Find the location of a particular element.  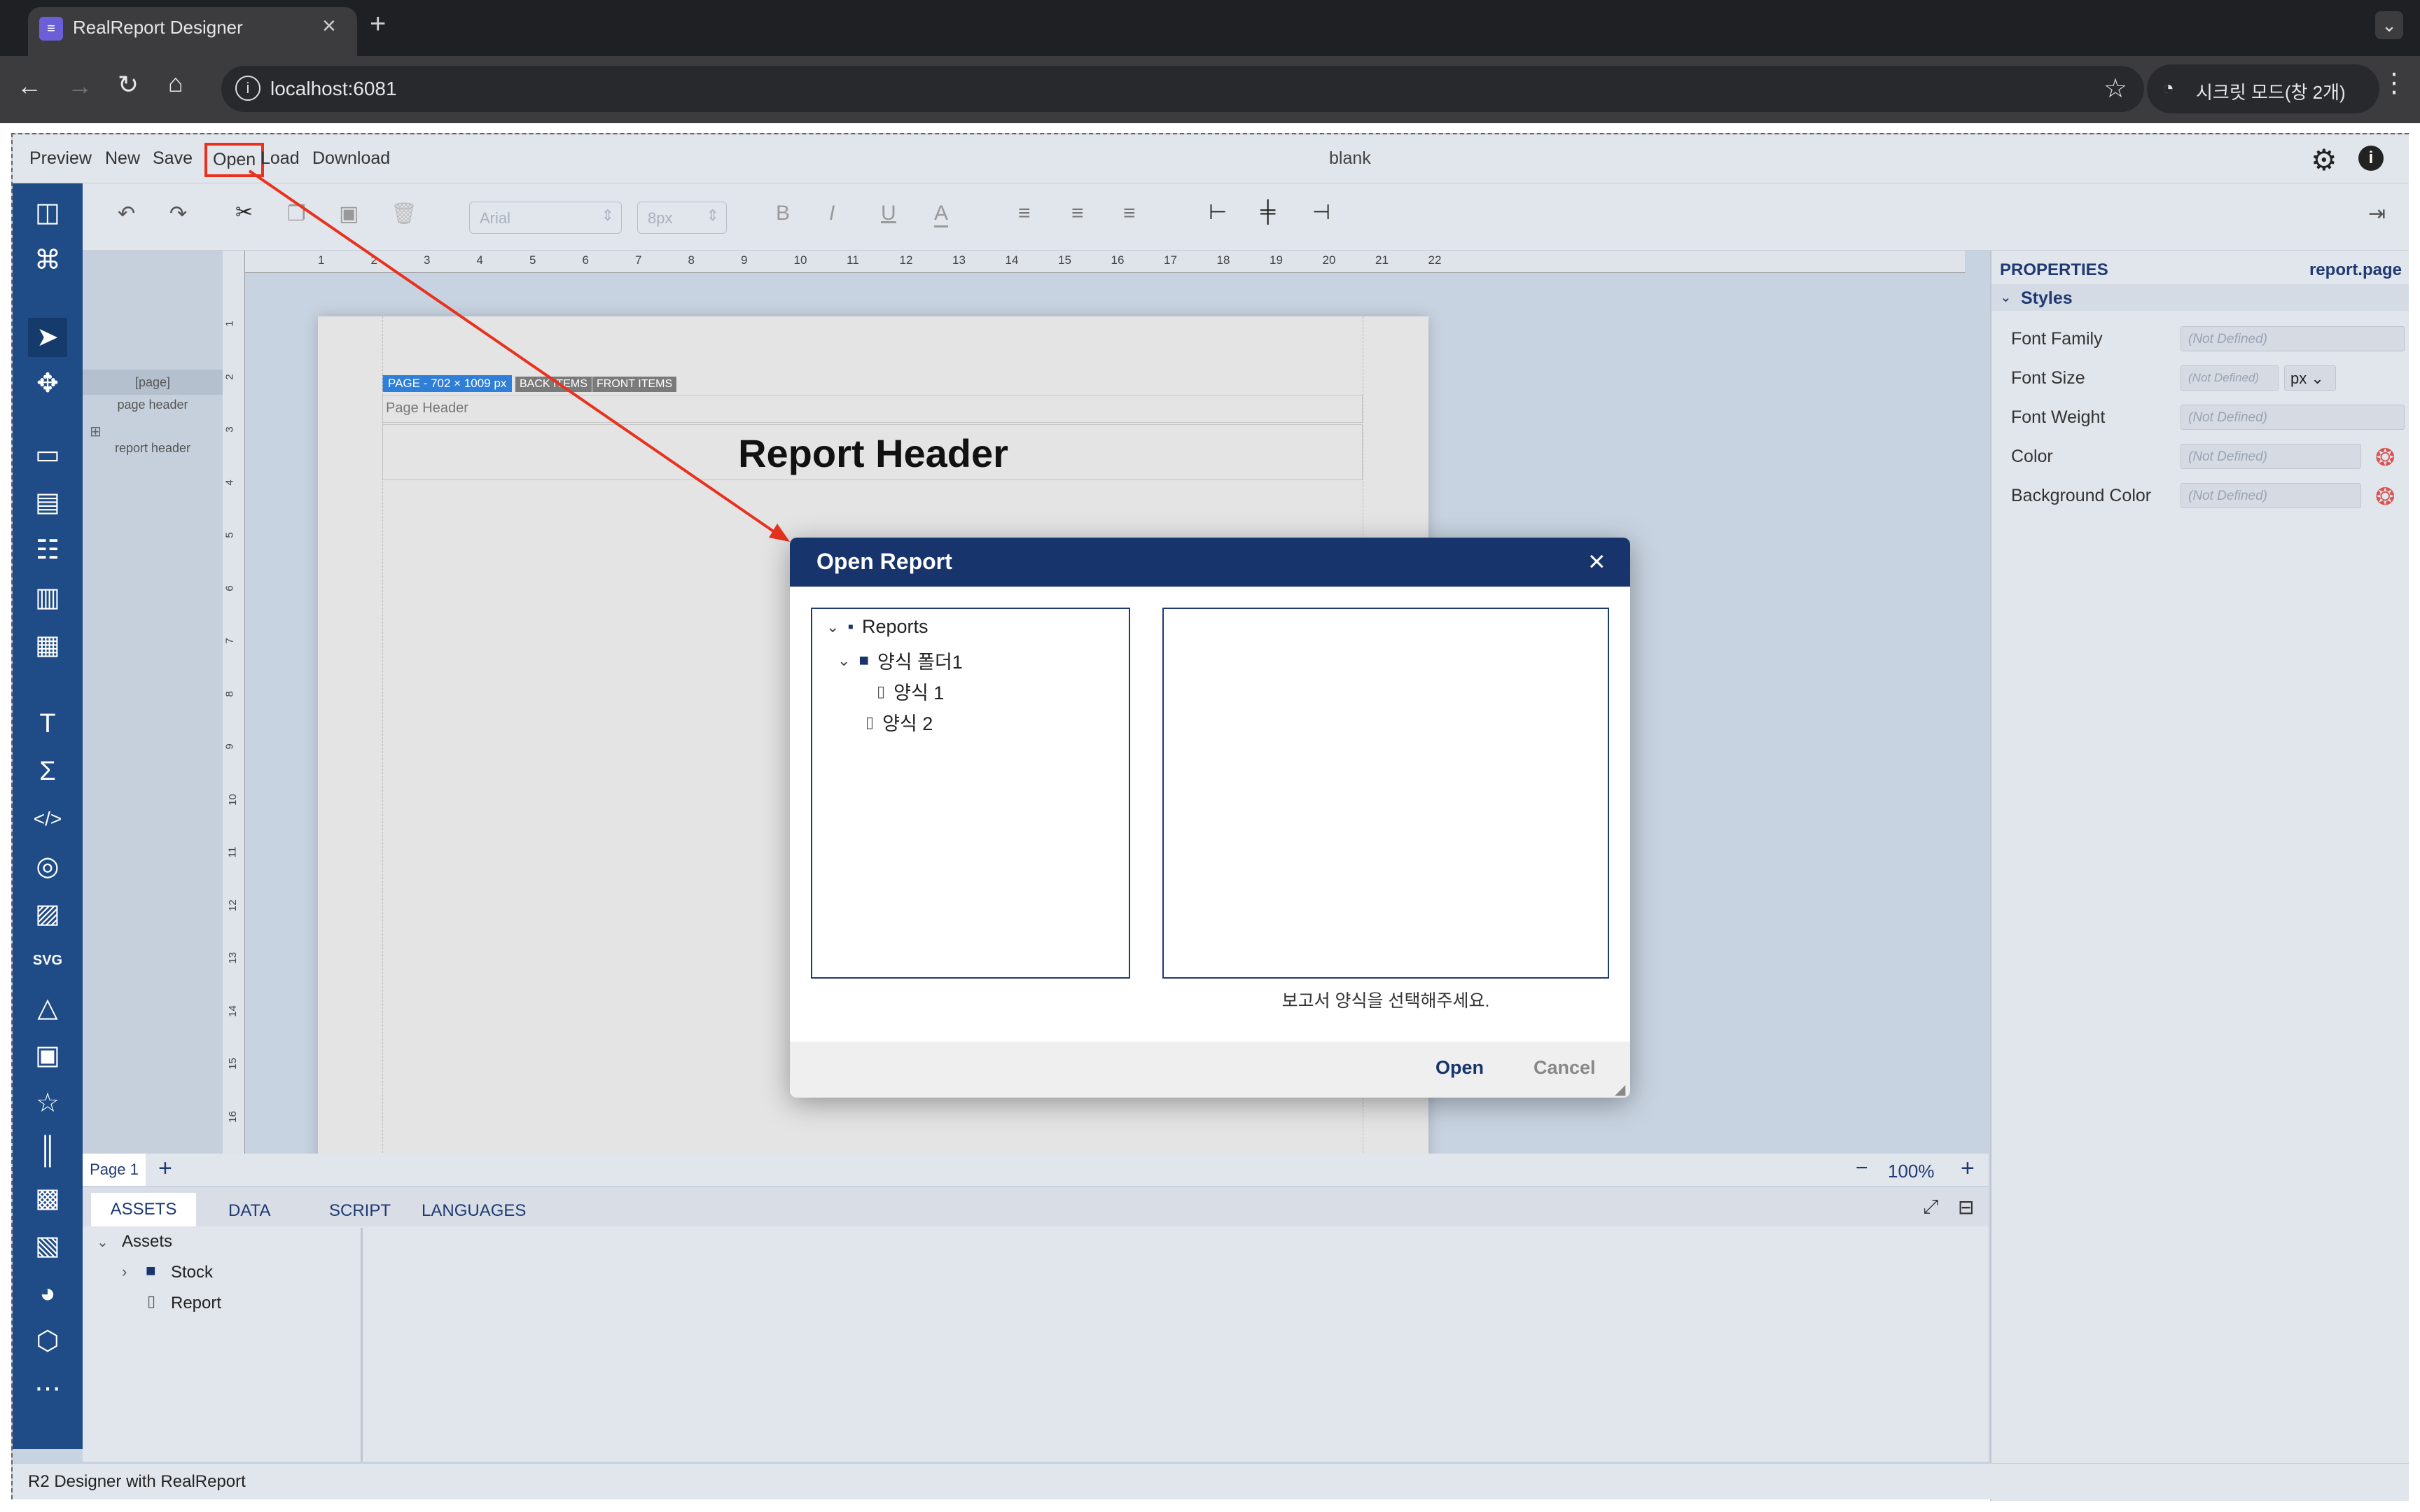

menu-open: Open is located at coordinates (234, 160).